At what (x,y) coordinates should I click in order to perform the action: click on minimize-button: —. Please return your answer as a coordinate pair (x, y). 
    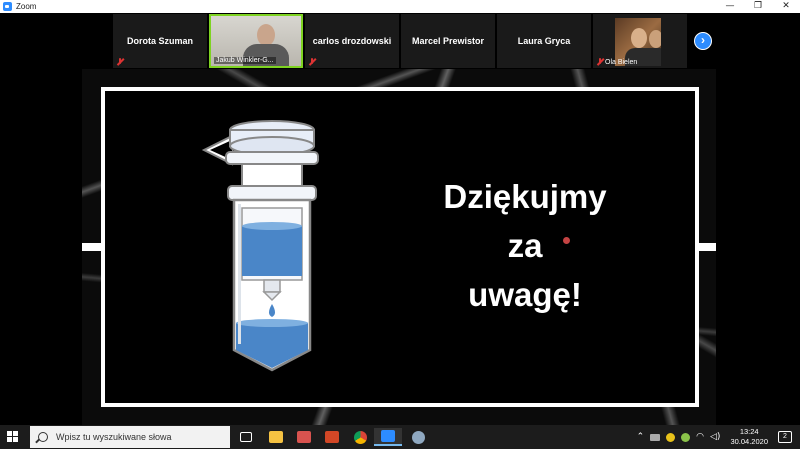
    Looking at the image, I should click on (730, 6).